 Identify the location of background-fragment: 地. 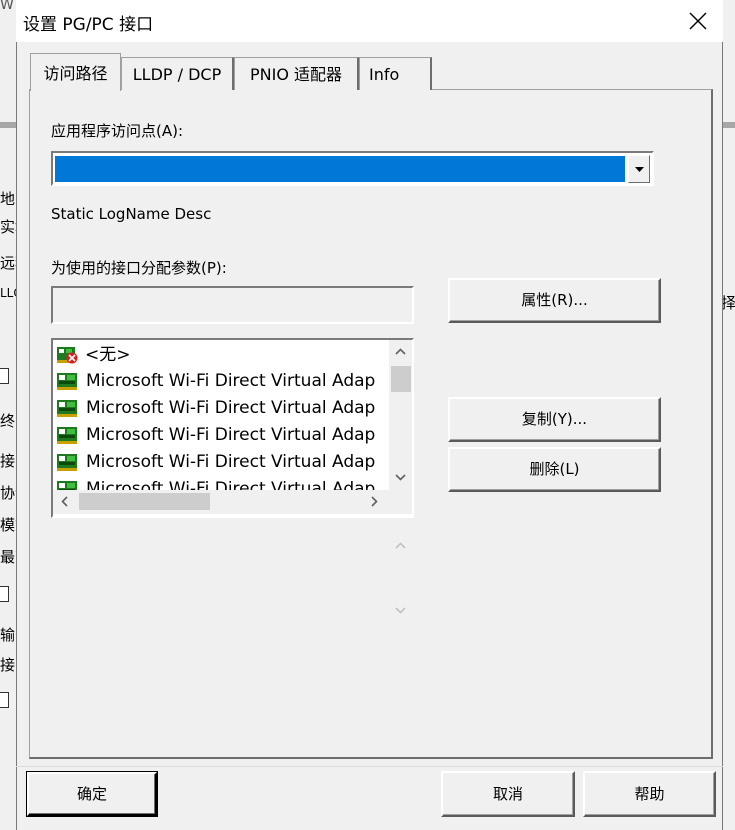
(8, 199).